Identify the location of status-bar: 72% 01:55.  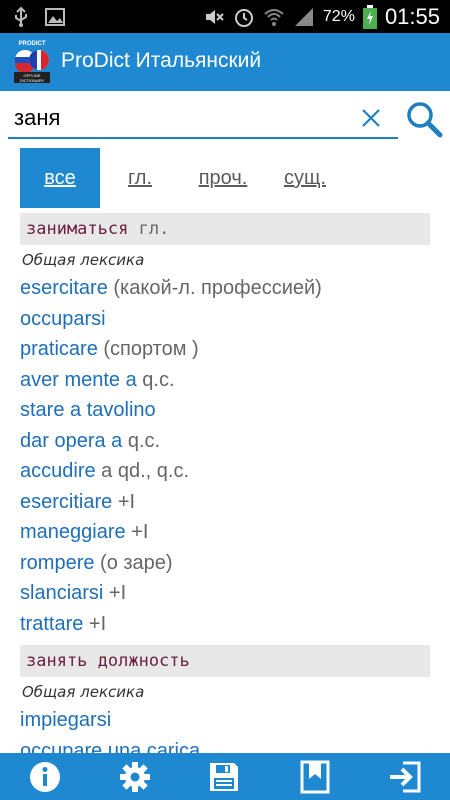
(225, 16).